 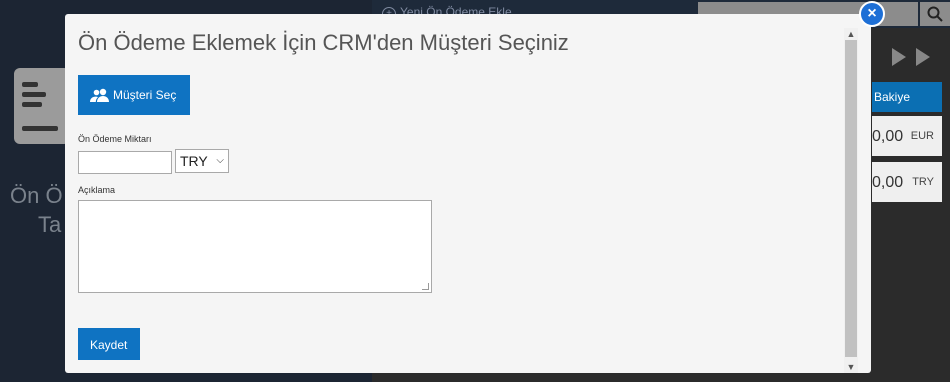 What do you see at coordinates (97, 190) in the screenshot?
I see `description-label: Açıklama` at bounding box center [97, 190].